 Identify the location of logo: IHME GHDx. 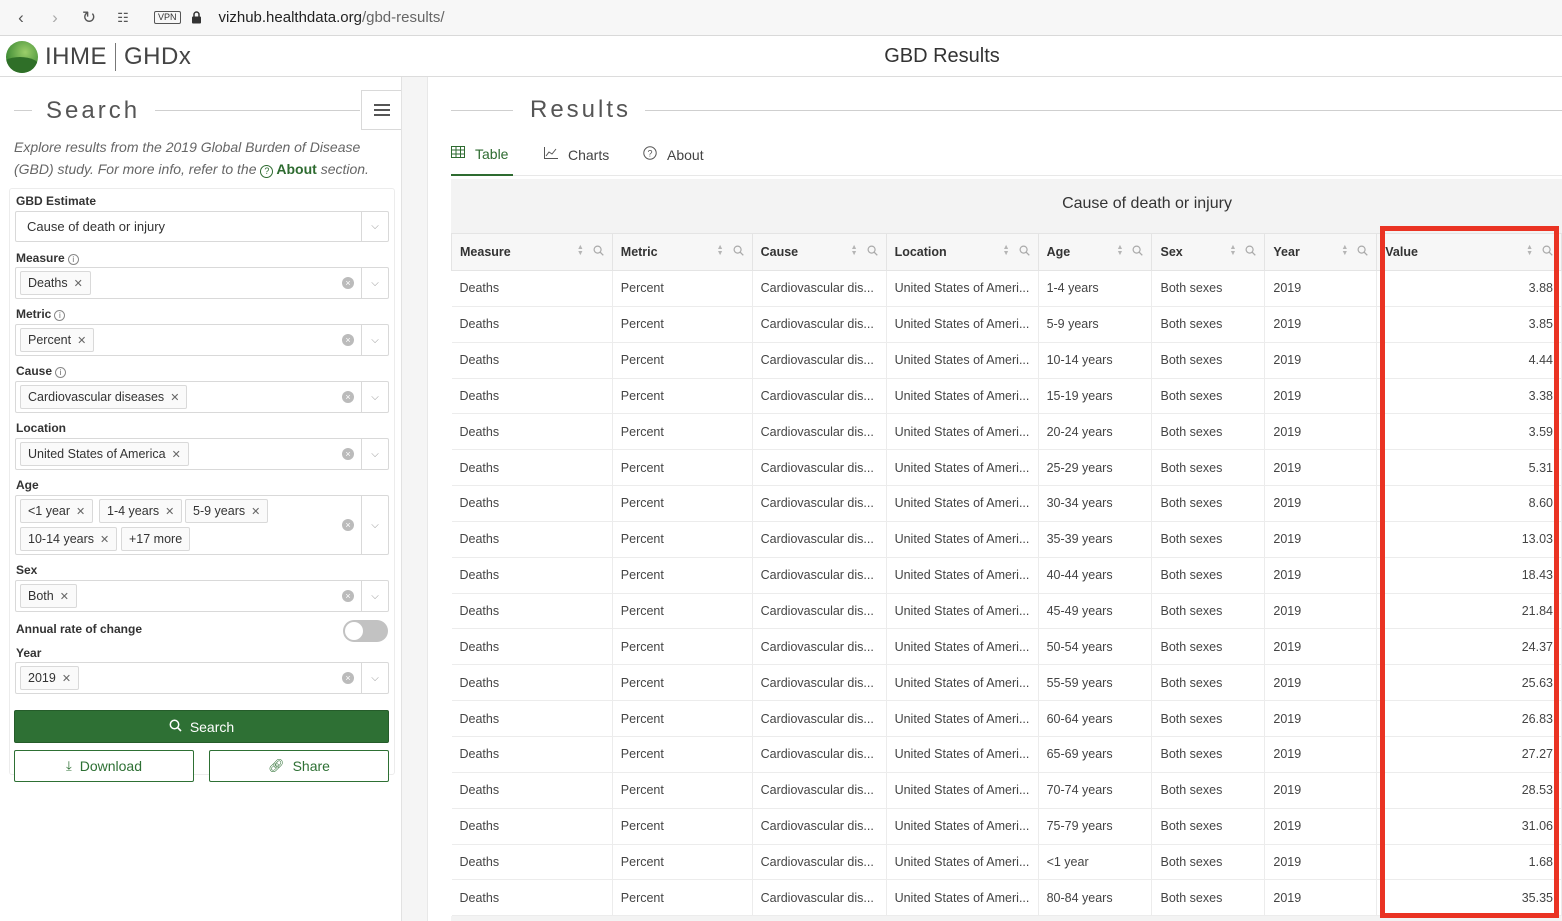
(98, 57).